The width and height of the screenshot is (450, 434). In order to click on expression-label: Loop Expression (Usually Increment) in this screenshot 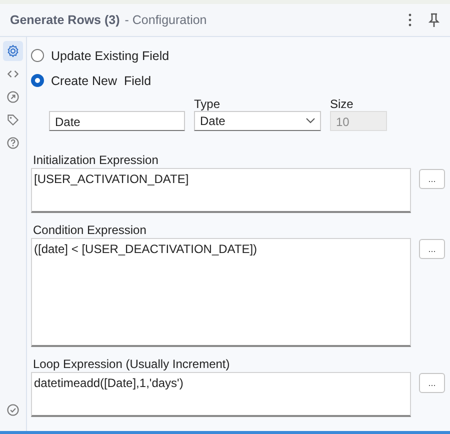, I will do `click(132, 363)`.